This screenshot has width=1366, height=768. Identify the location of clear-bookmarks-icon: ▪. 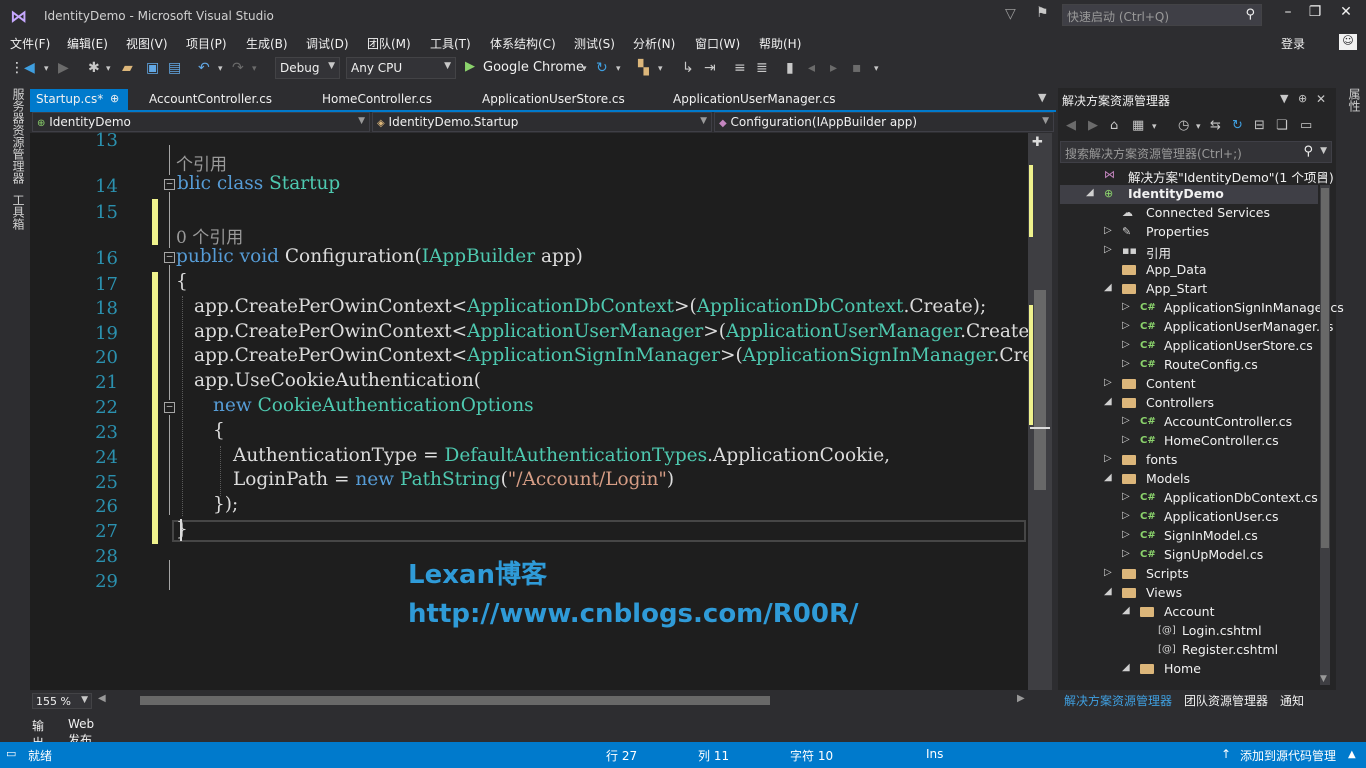
(857, 68).